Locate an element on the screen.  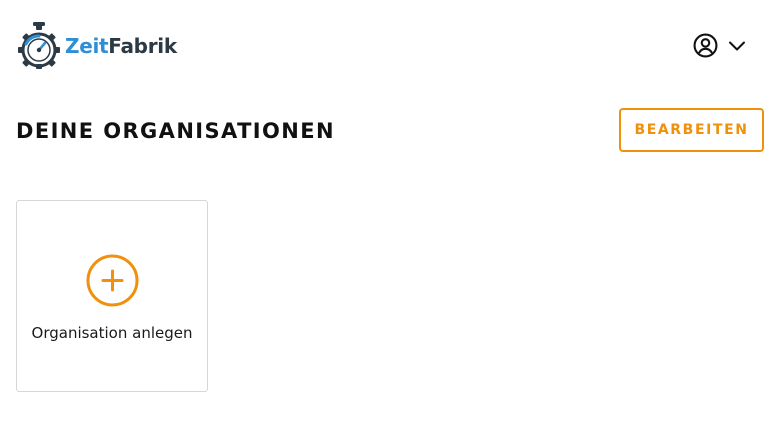
stopwatch-gear-icon is located at coordinates (39, 45).